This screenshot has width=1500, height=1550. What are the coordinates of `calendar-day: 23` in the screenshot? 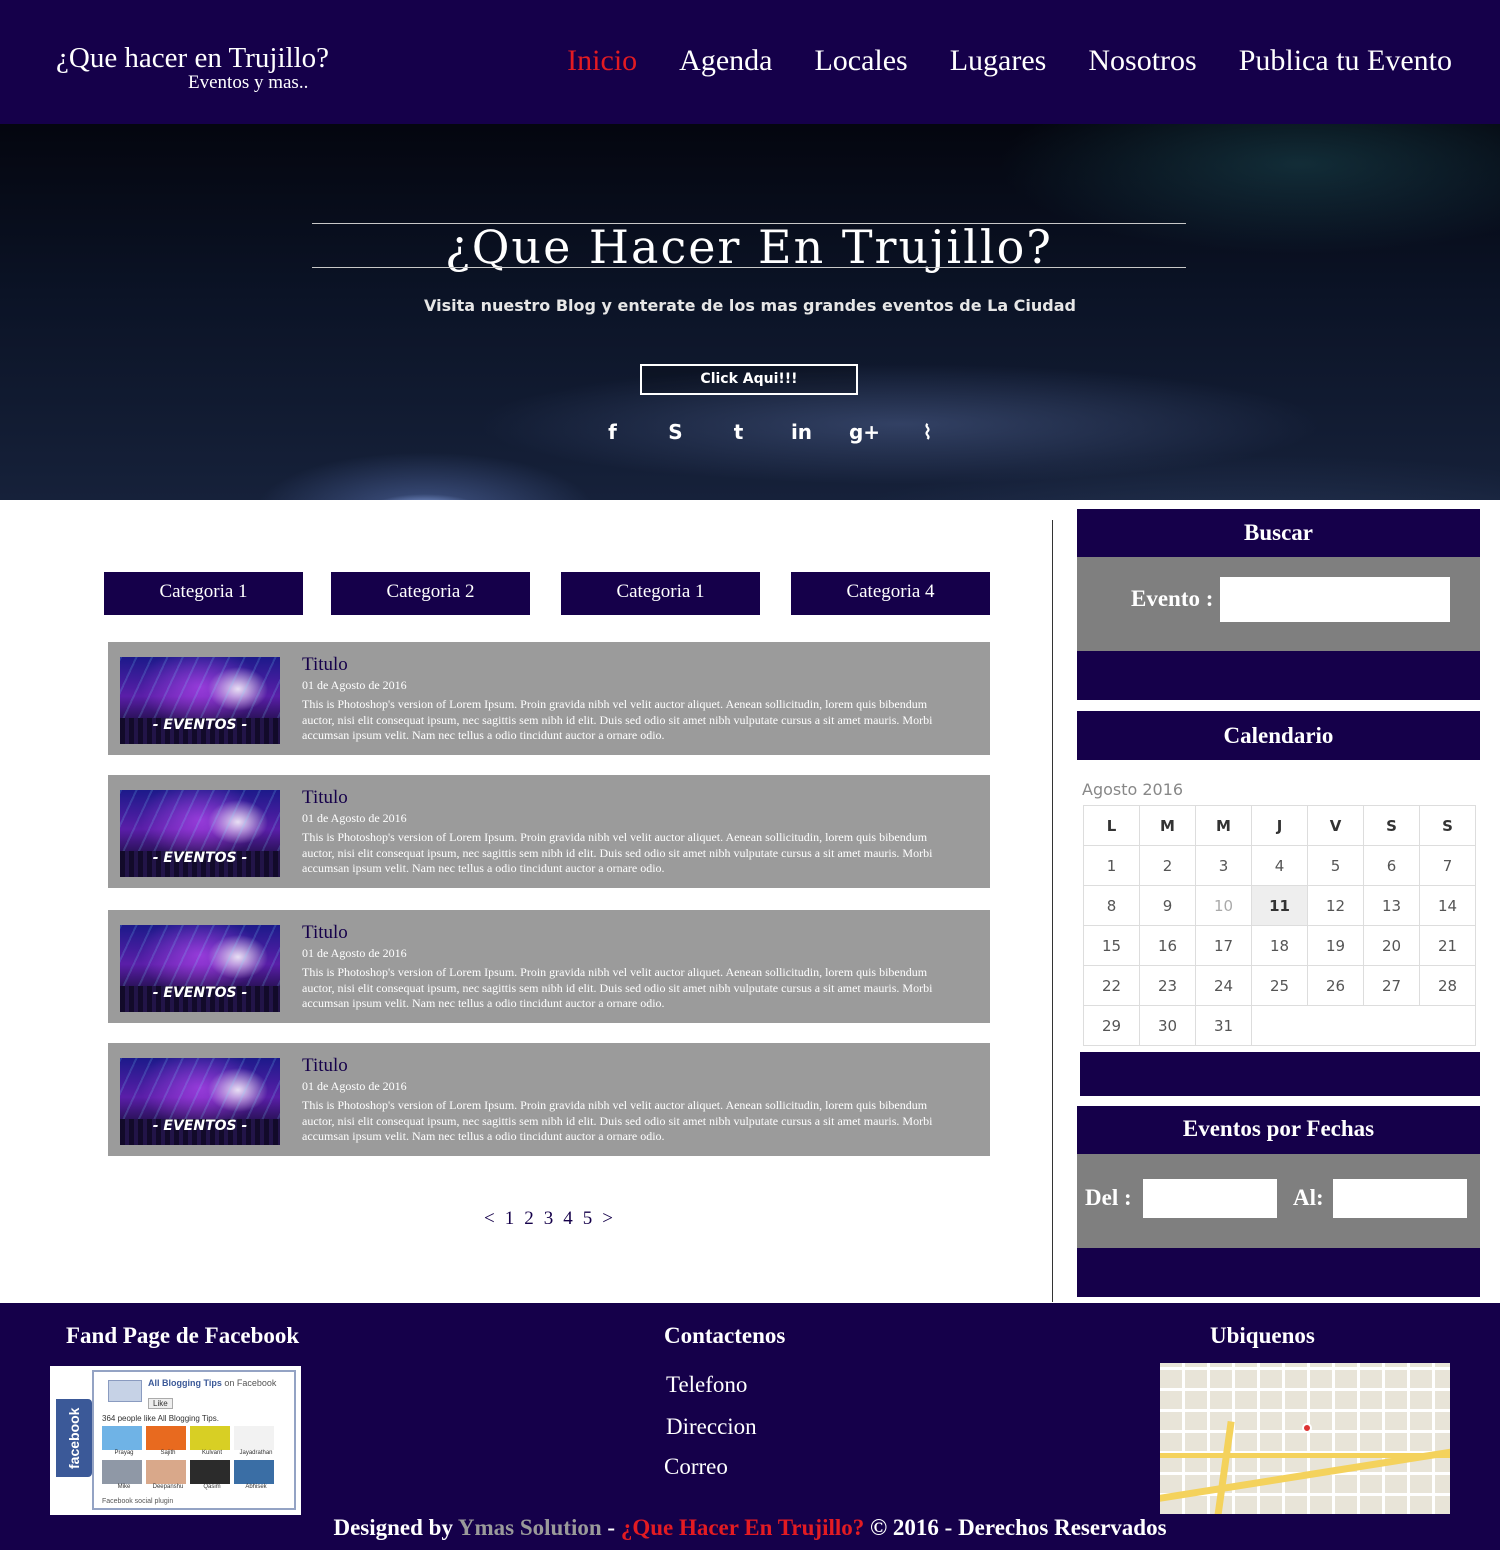 It's located at (1167, 985).